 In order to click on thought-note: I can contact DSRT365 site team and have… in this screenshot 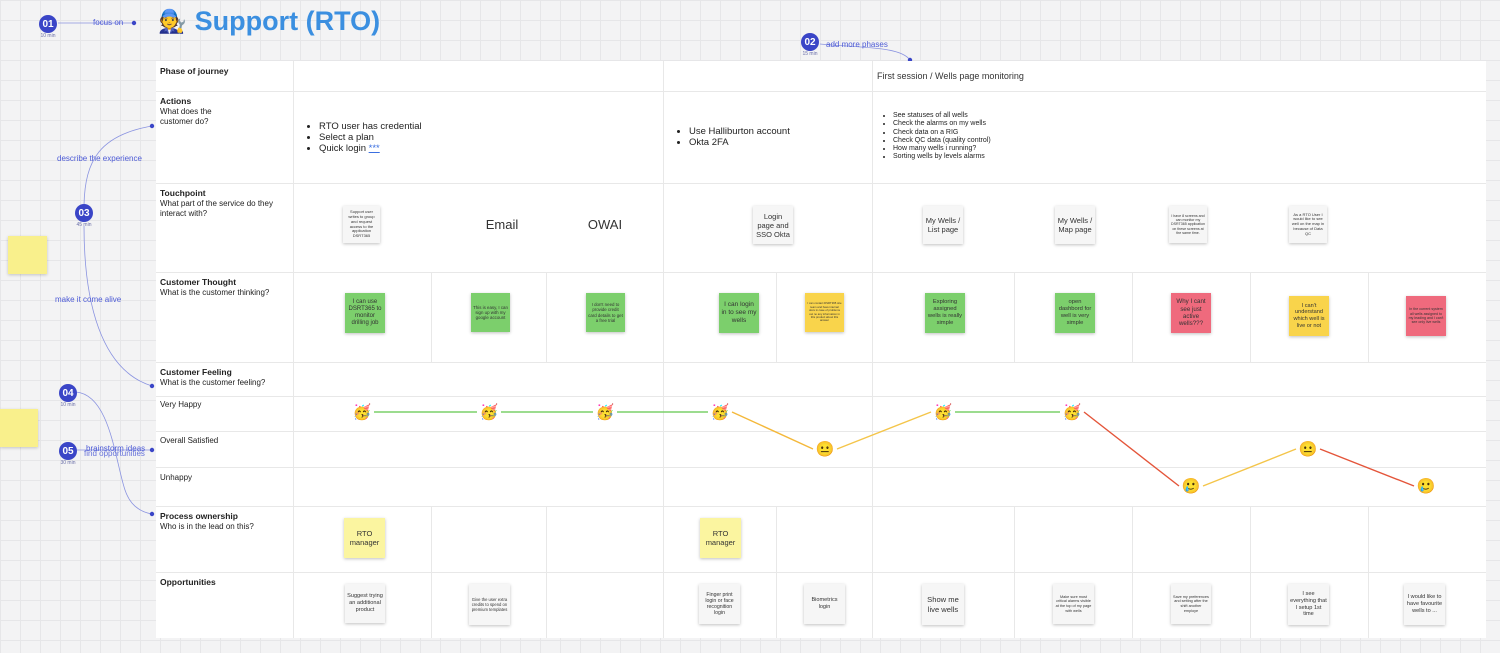, I will do `click(824, 312)`.